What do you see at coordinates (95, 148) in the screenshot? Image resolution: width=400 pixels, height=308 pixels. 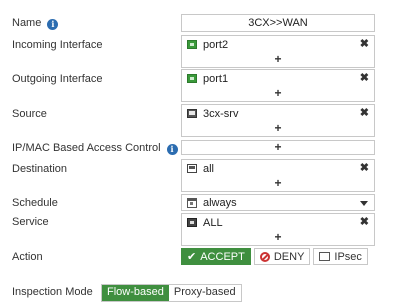 I see `ipmac-access-control-label: IP/MAC Based Access Control i` at bounding box center [95, 148].